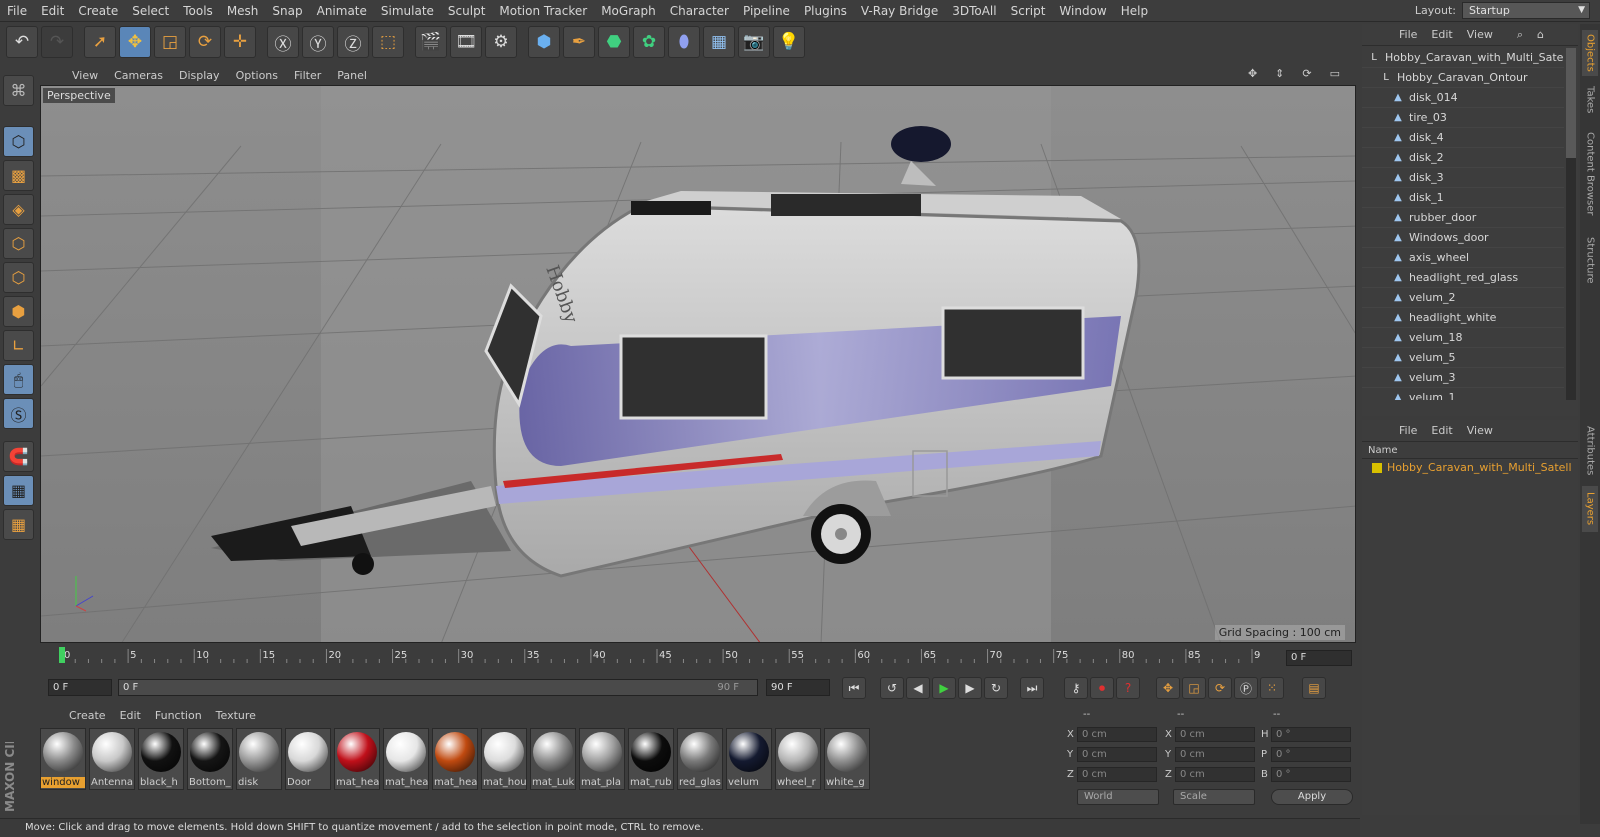  What do you see at coordinates (1215, 774) in the screenshot?
I see `size-z-field: 0 cm` at bounding box center [1215, 774].